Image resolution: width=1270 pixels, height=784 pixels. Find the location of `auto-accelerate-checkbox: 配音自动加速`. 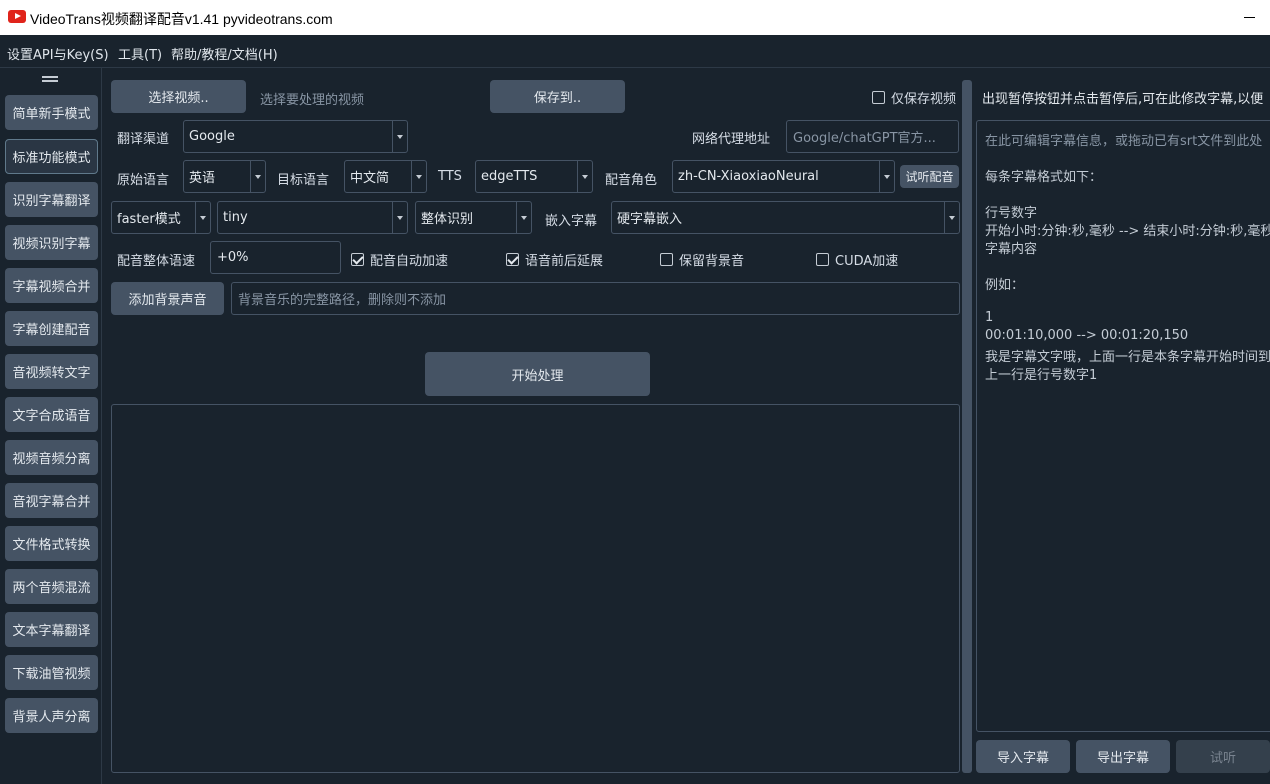

auto-accelerate-checkbox: 配音自动加速 is located at coordinates (399, 259).